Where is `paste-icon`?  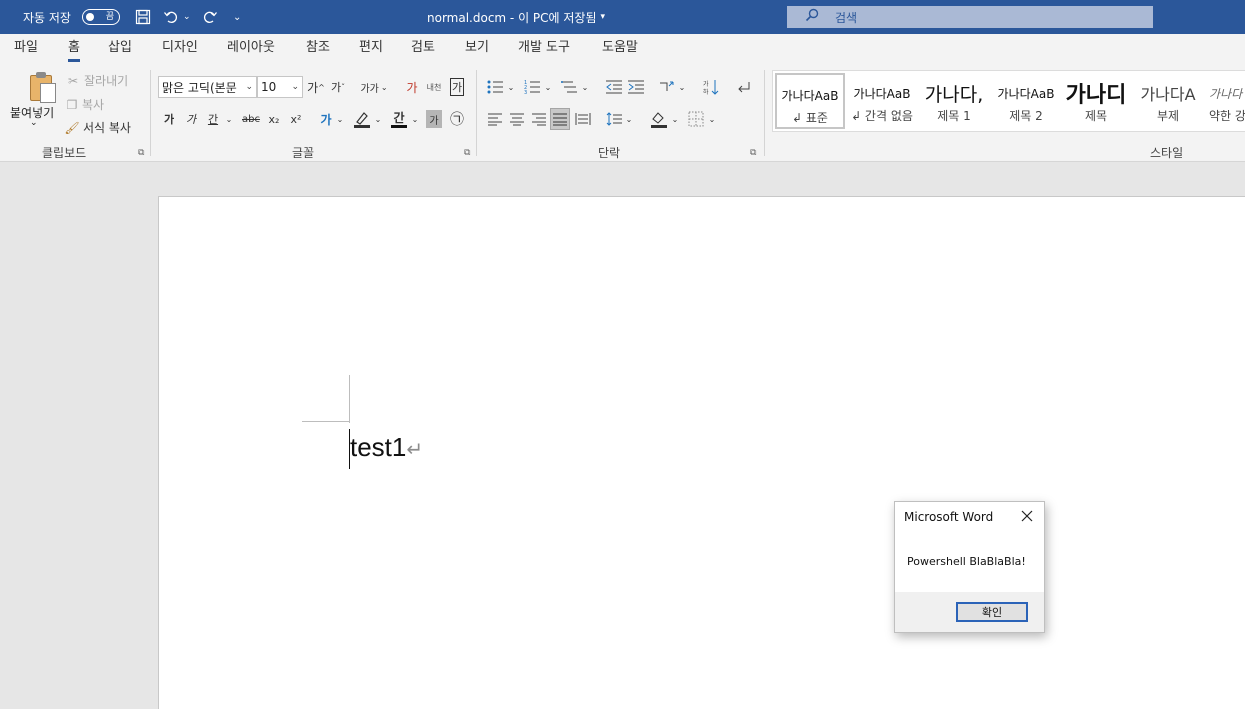 paste-icon is located at coordinates (43, 87).